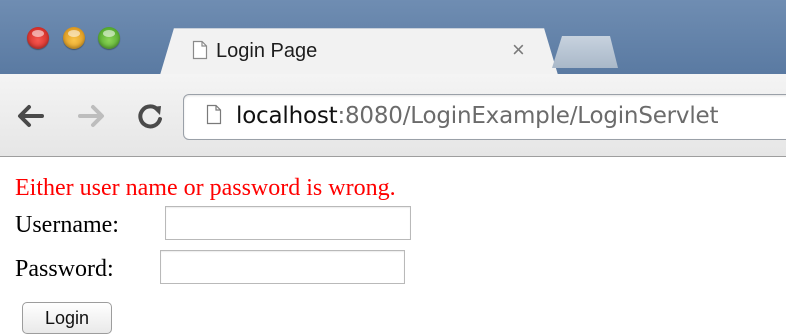 The image size is (786, 334). Describe the element at coordinates (67, 225) in the screenshot. I see `username-label: Username:` at that location.